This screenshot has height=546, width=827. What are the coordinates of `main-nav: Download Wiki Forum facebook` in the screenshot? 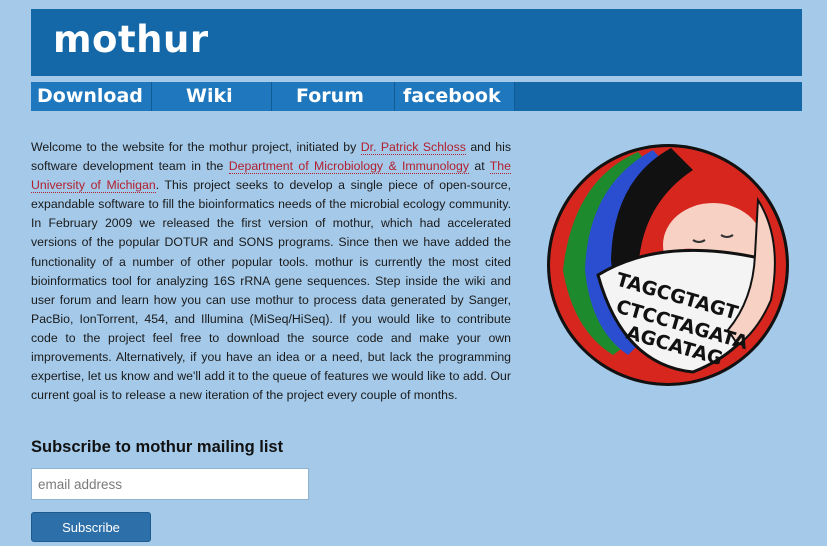 It's located at (416, 96).